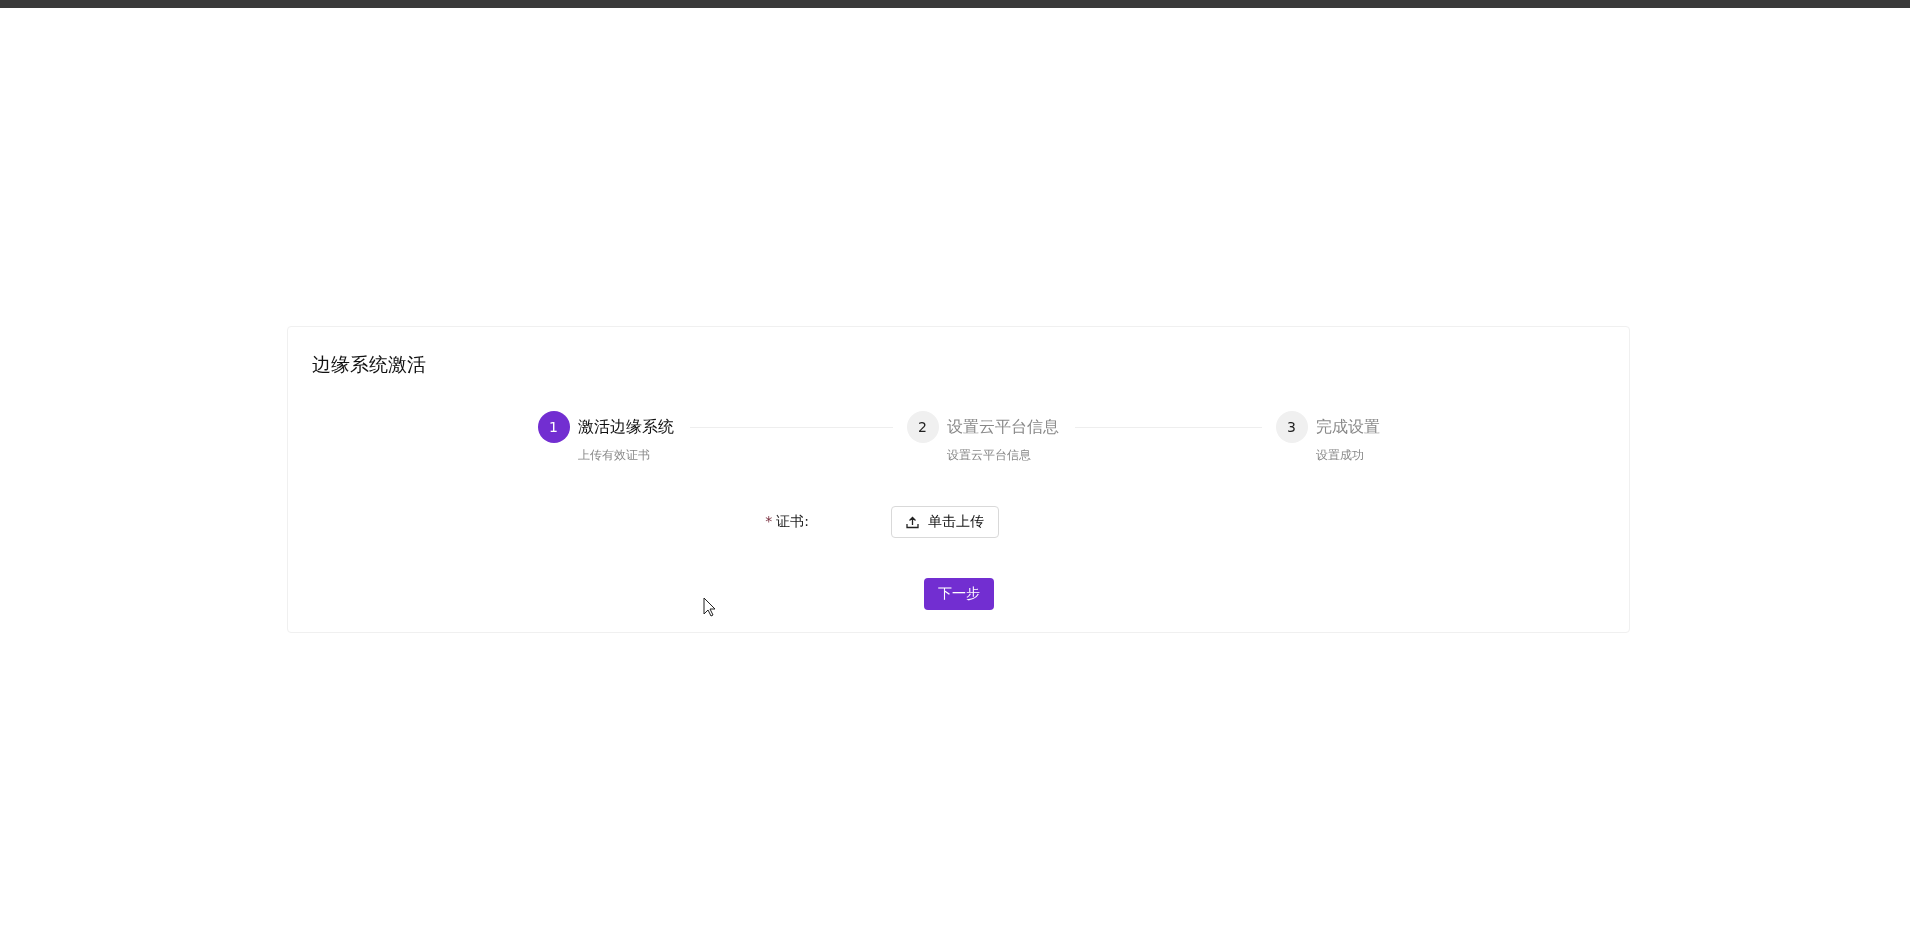 This screenshot has height=945, width=1910. I want to click on upload-button: 单击上传, so click(945, 522).